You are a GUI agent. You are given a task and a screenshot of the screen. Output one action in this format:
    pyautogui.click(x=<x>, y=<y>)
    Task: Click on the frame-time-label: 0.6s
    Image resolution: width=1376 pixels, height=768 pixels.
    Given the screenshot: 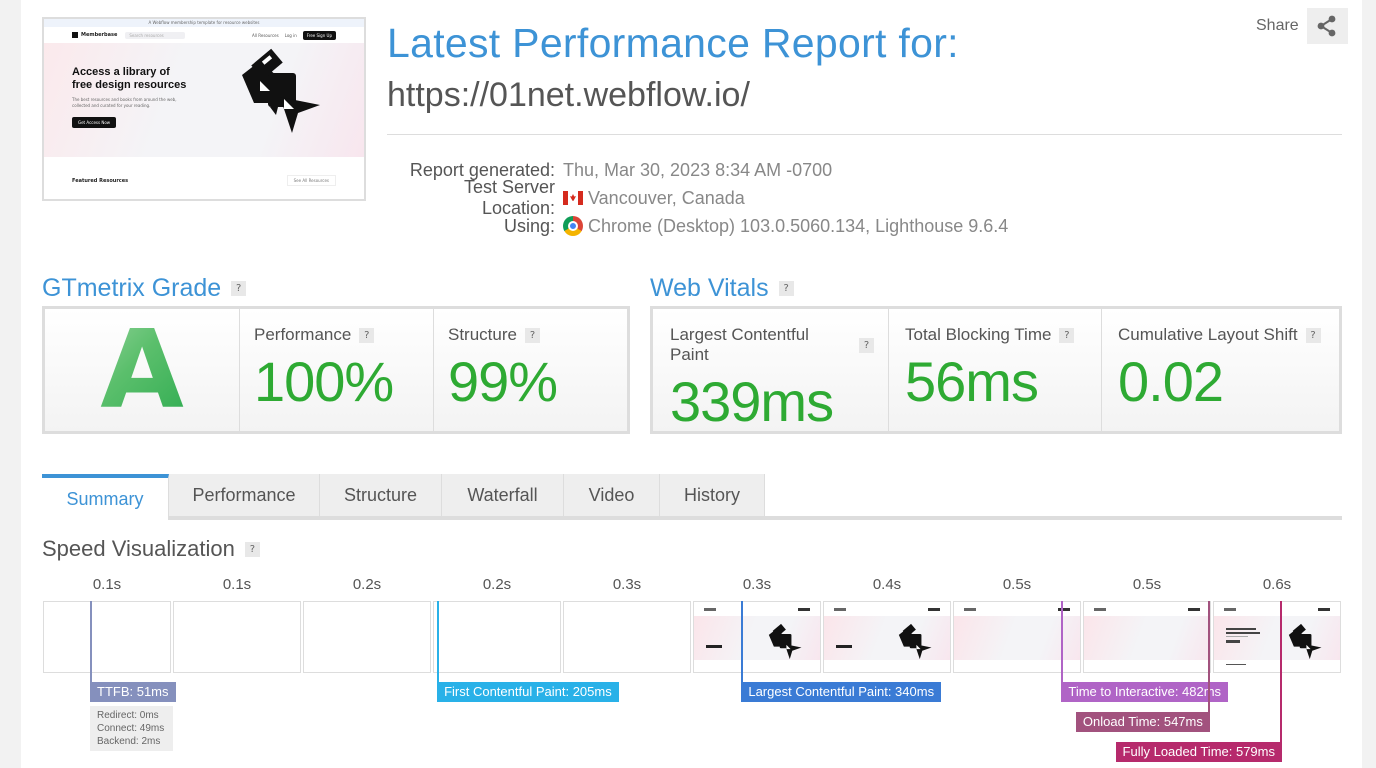 What is the action you would take?
    pyautogui.click(x=1277, y=584)
    